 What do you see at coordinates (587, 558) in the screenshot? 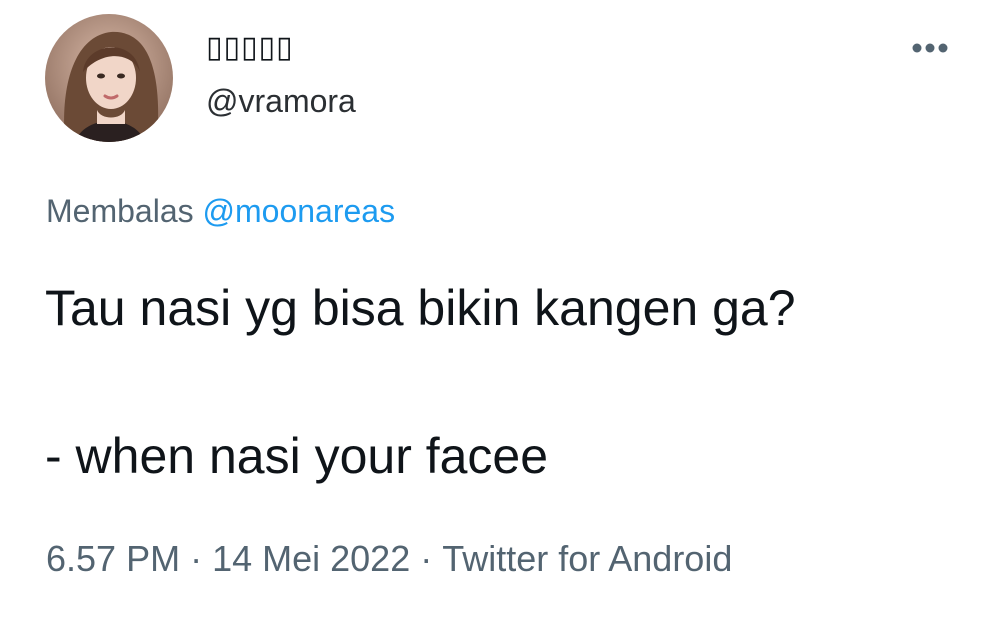
I see `tweet-source-link: Twitter for Android` at bounding box center [587, 558].